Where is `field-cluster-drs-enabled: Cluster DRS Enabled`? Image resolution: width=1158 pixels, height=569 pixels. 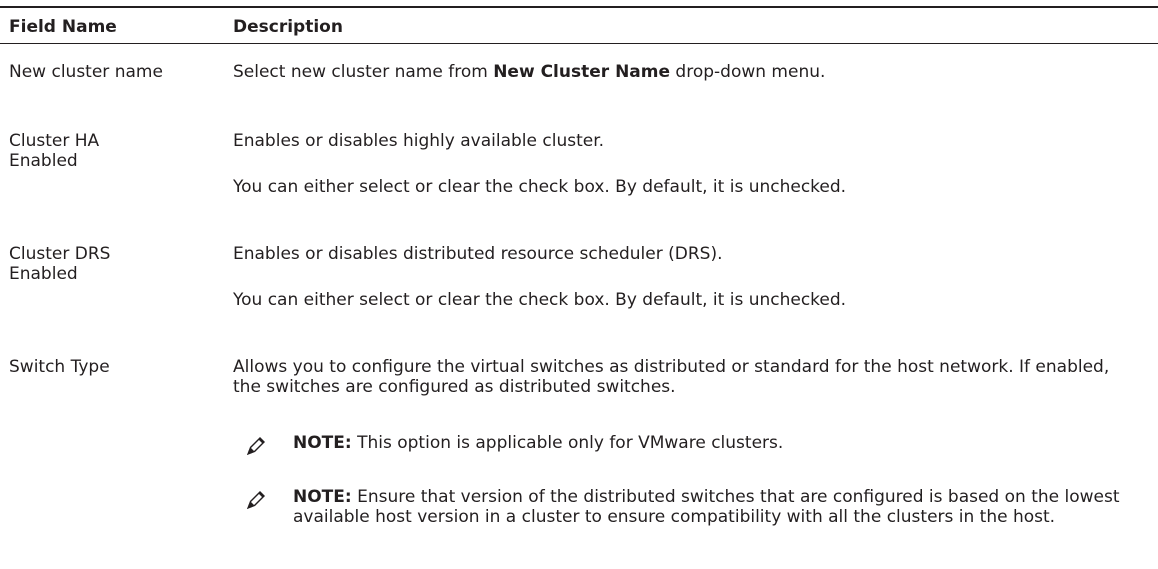 field-cluster-drs-enabled: Cluster DRS Enabled is located at coordinates (60, 264).